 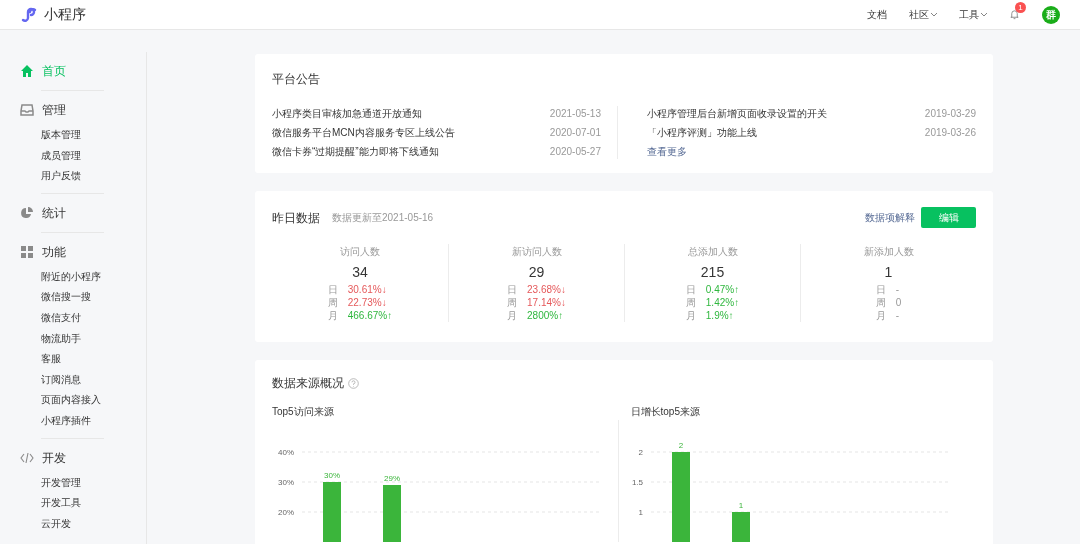 I want to click on axis-tick-label: 1.5, so click(x=637, y=482).